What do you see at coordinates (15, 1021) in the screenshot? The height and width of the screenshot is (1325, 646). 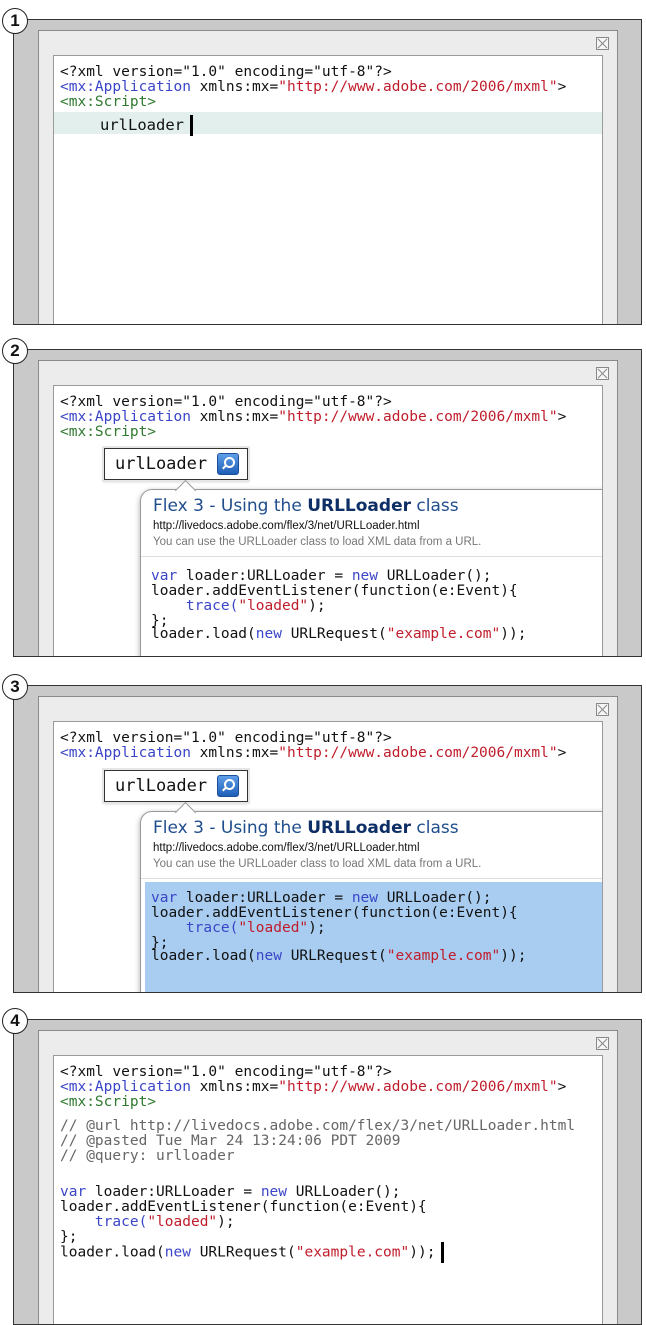 I see `step-number: 4` at bounding box center [15, 1021].